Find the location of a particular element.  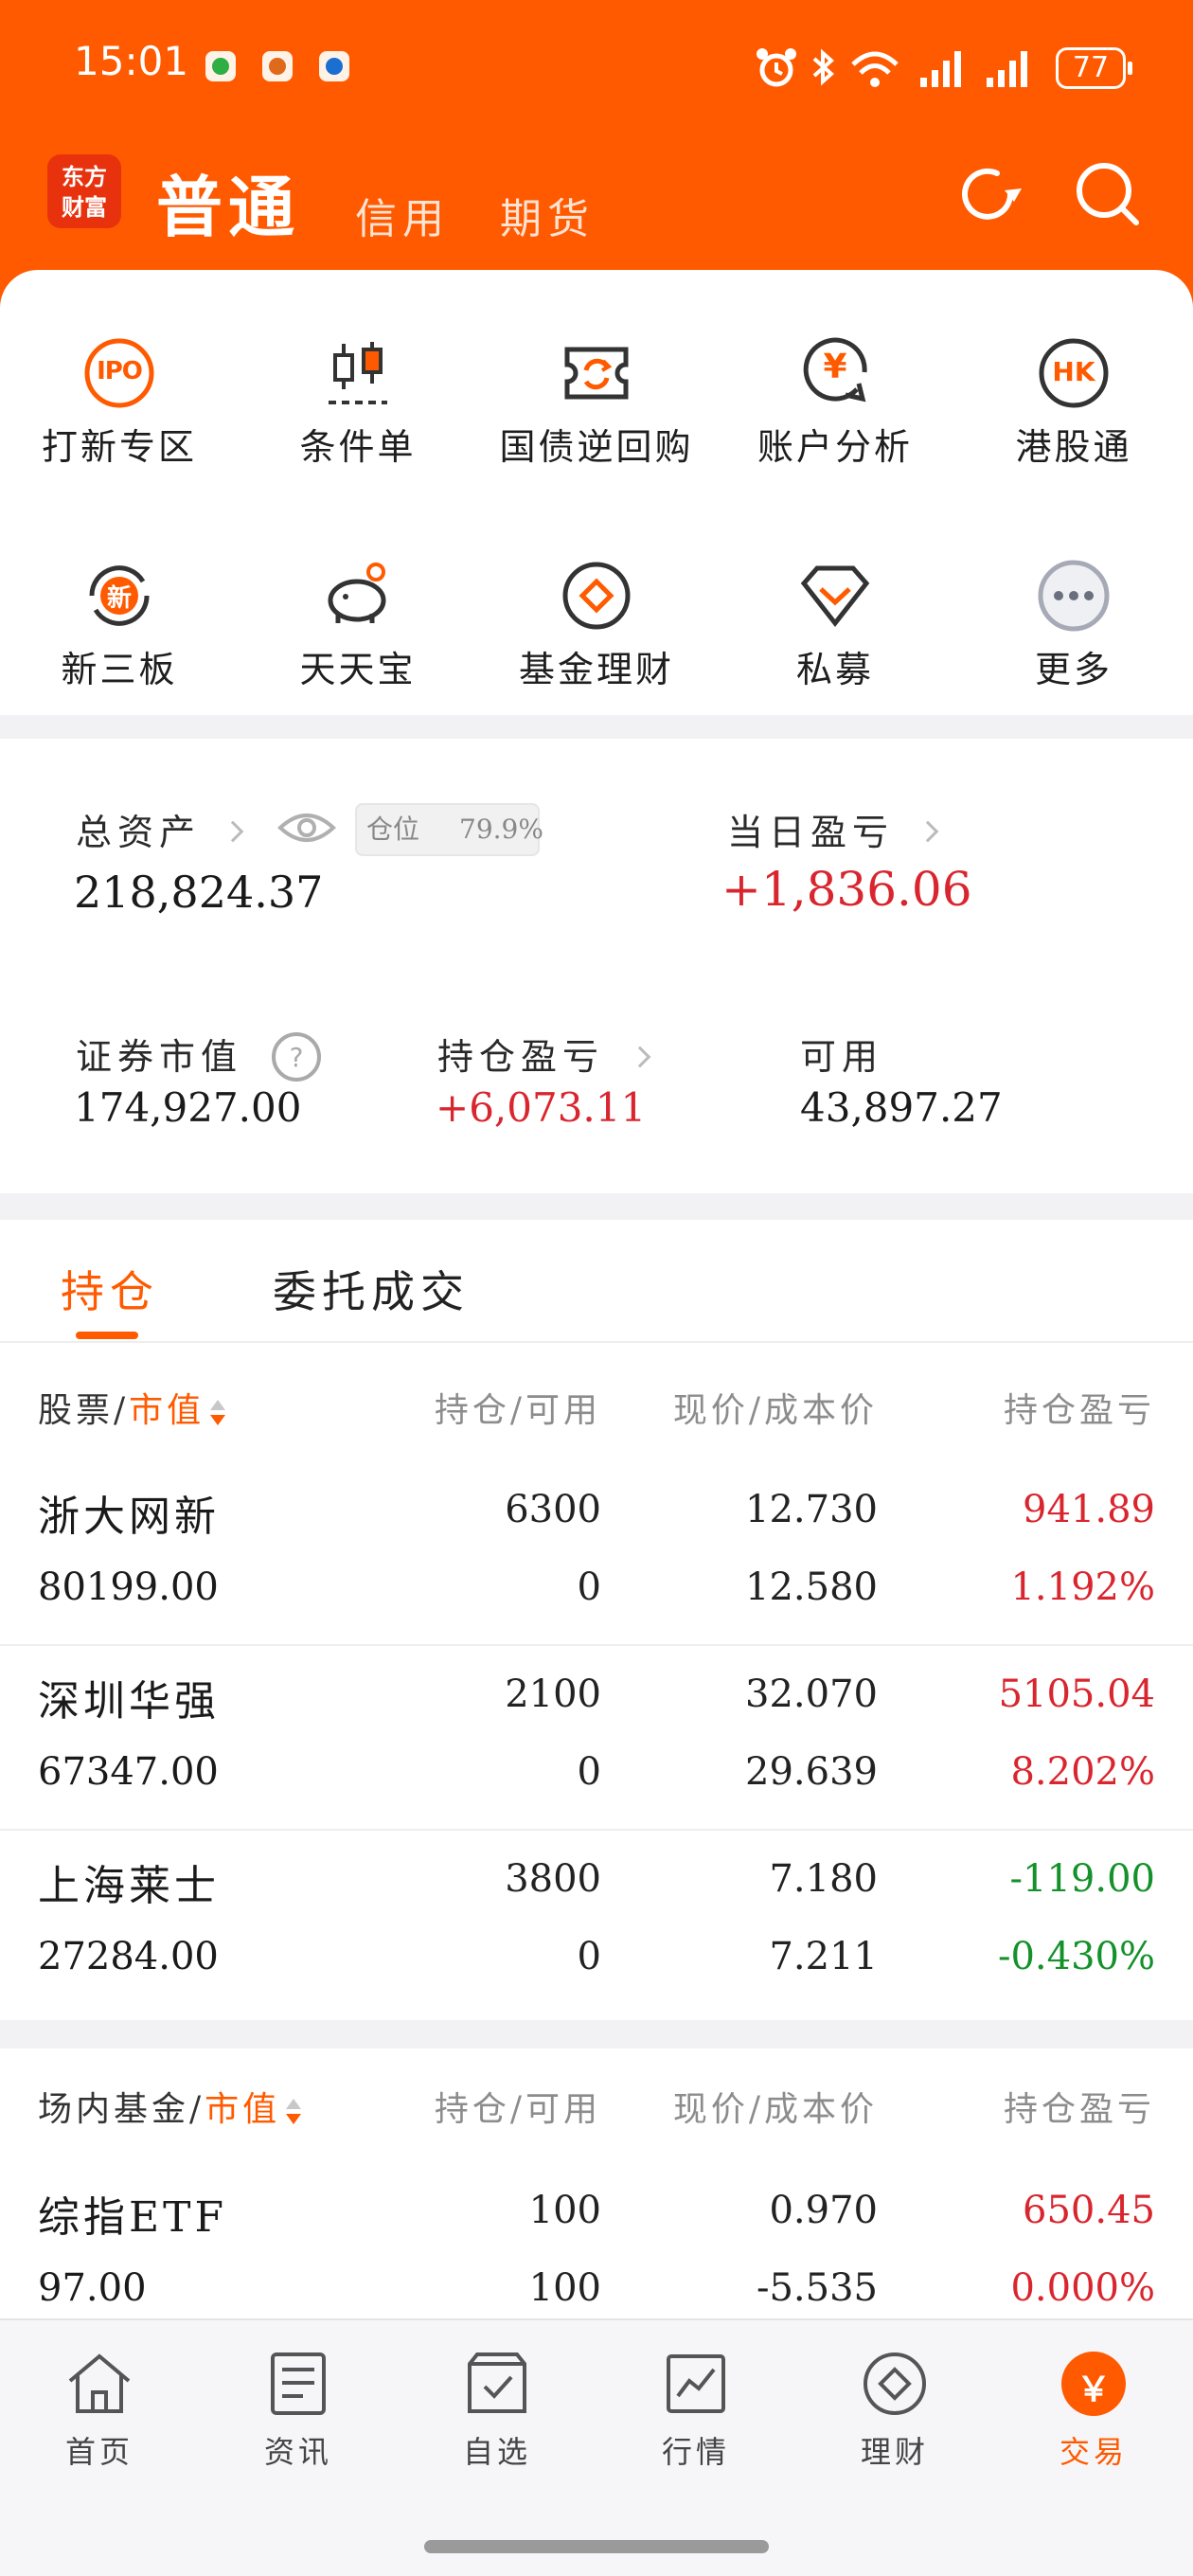

market-value: 27284.00 is located at coordinates (128, 1956).